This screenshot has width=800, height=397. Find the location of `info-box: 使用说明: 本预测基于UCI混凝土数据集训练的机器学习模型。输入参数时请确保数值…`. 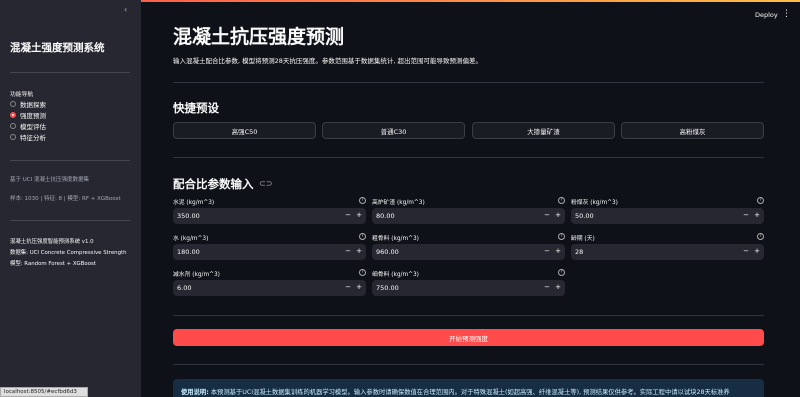

info-box: 使用说明: 本预测基于UCI混凝土数据集训练的机器学习模型。输入参数时请确保数值… is located at coordinates (468, 388).